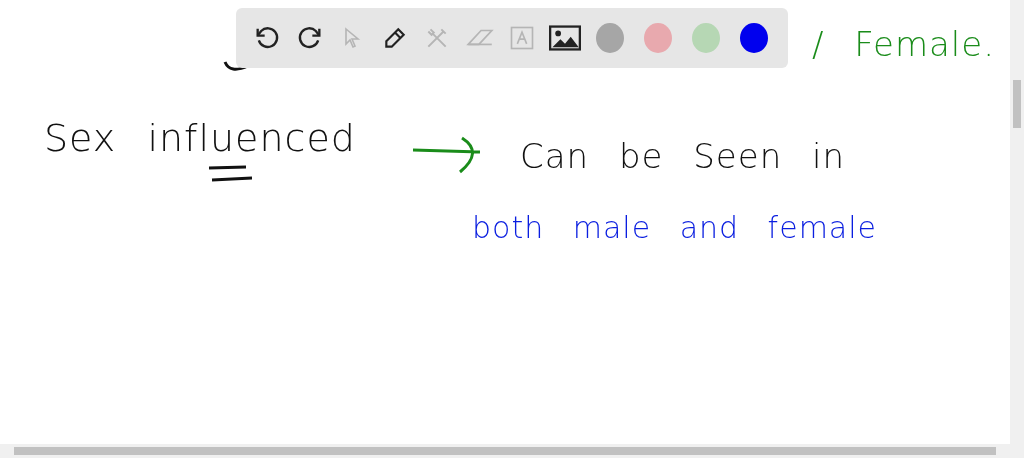  I want to click on vertical-scrollbar, so click(1017, 222).